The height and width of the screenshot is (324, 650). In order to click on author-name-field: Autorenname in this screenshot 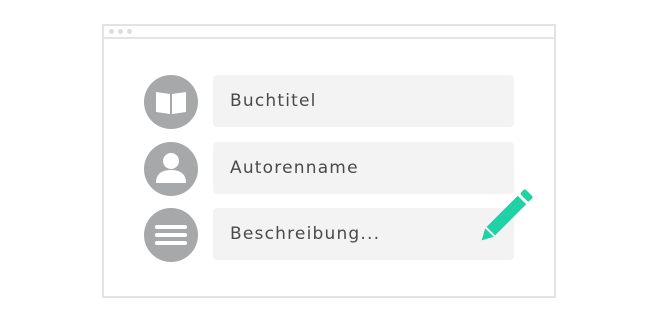, I will do `click(363, 168)`.